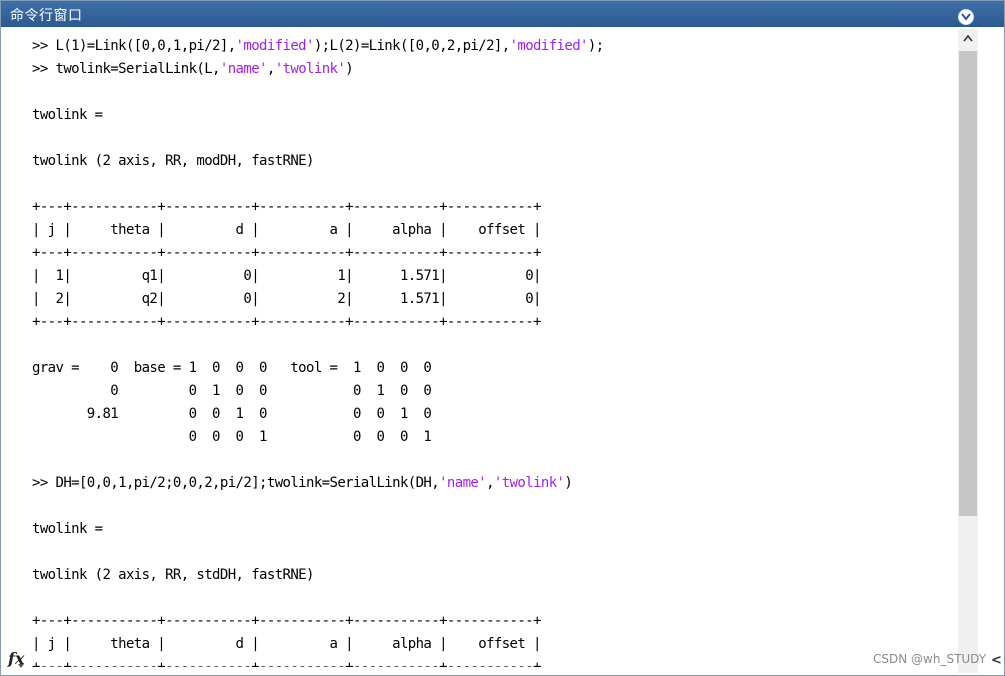 The image size is (1005, 676). What do you see at coordinates (134, 46) in the screenshot?
I see `code-text: >> L(1)=Link([0,0,1,pi/2],` at bounding box center [134, 46].